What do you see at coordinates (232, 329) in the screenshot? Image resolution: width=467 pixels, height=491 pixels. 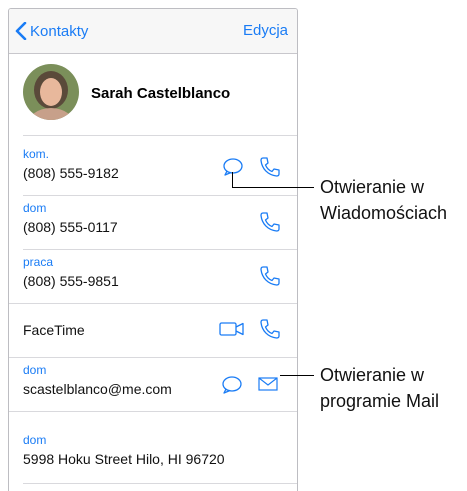 I see `video-icon` at bounding box center [232, 329].